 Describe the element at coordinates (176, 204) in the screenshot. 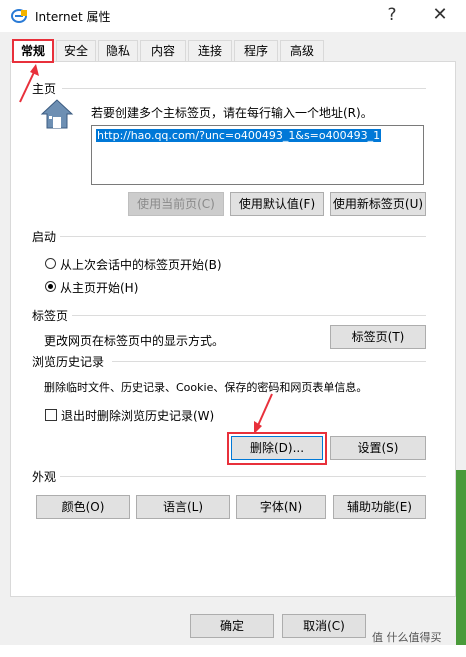

I see `use-current-button: 使用当前页(C)` at that location.